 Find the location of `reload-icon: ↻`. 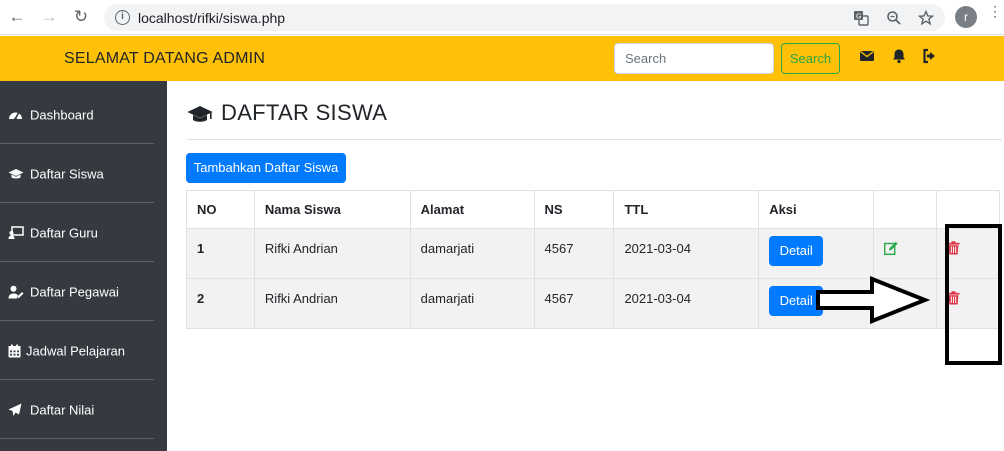

reload-icon: ↻ is located at coordinates (81, 17).